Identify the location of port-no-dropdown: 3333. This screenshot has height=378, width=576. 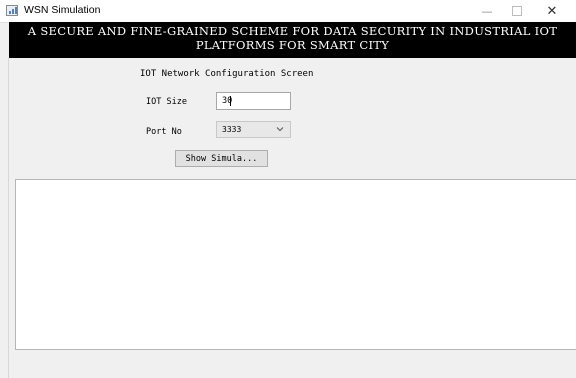
(253, 129).